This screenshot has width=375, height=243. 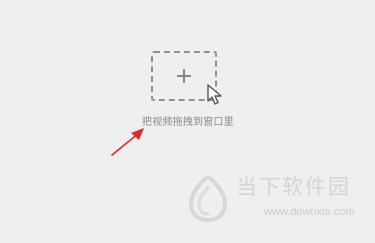 I want to click on mouse-pointer-icon, so click(x=214, y=94).